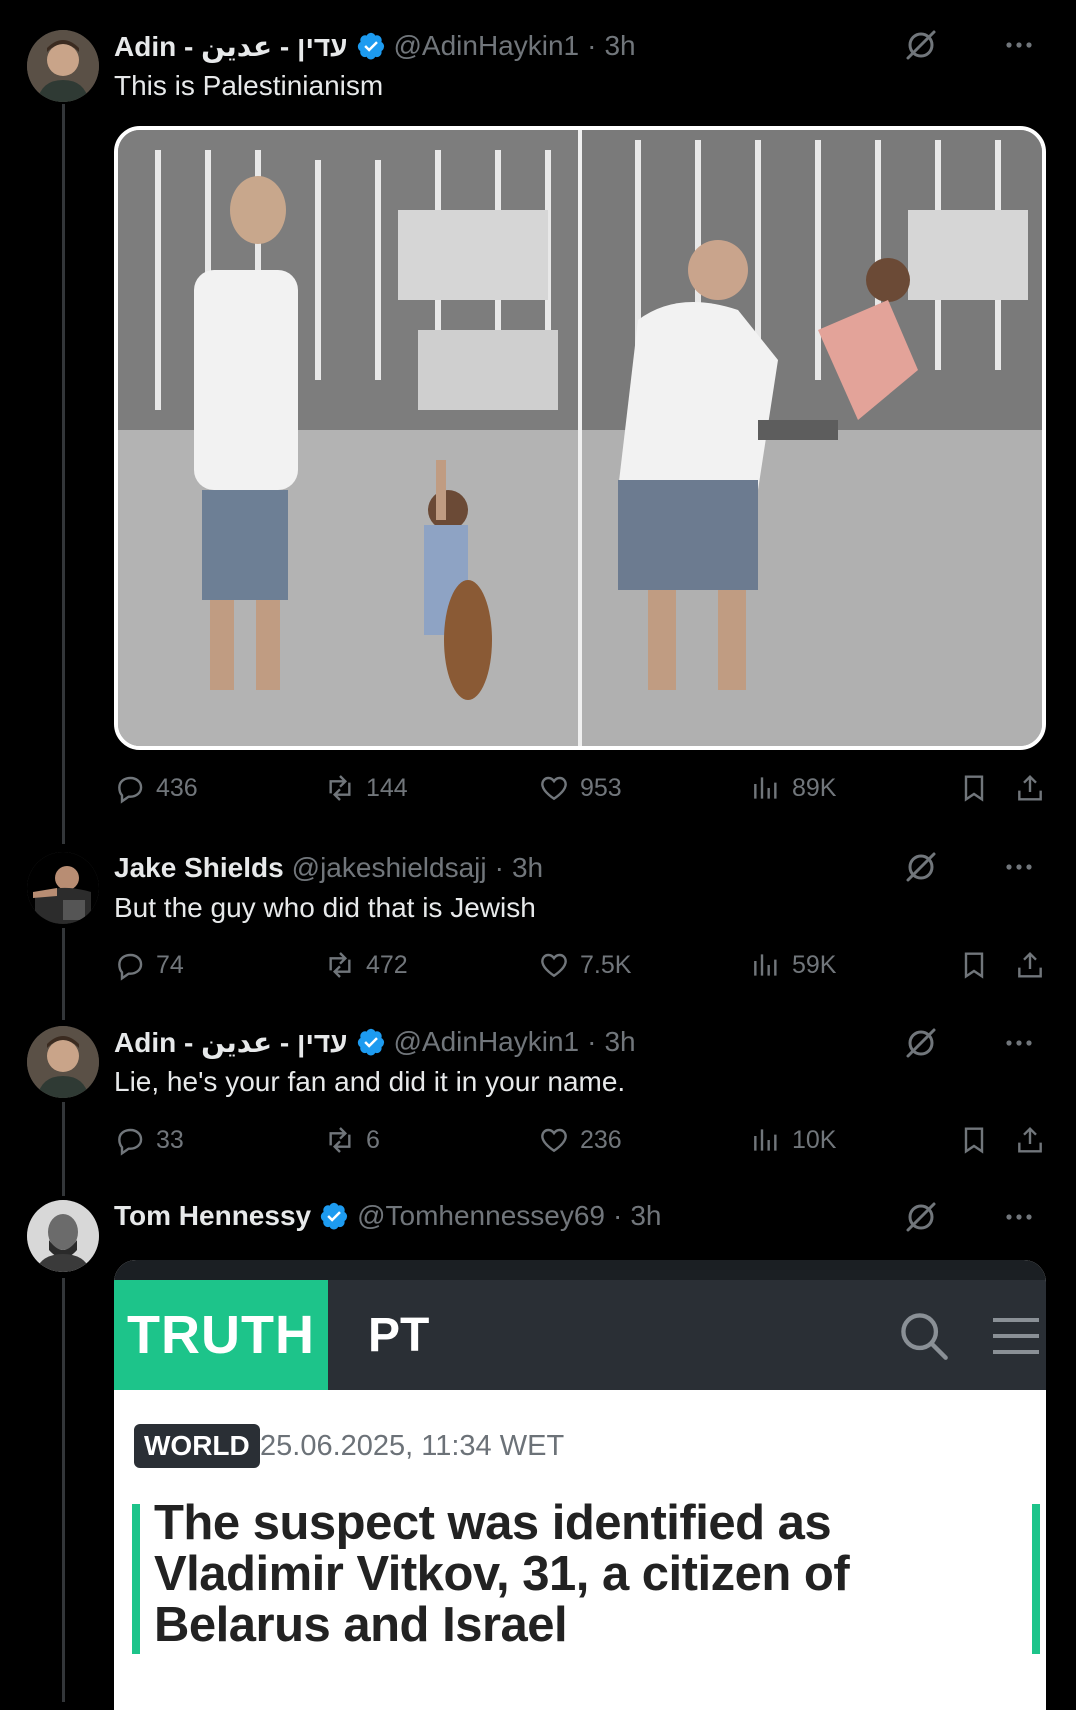 This screenshot has width=1076, height=1710. What do you see at coordinates (814, 964) in the screenshot?
I see `views-count: 59K` at bounding box center [814, 964].